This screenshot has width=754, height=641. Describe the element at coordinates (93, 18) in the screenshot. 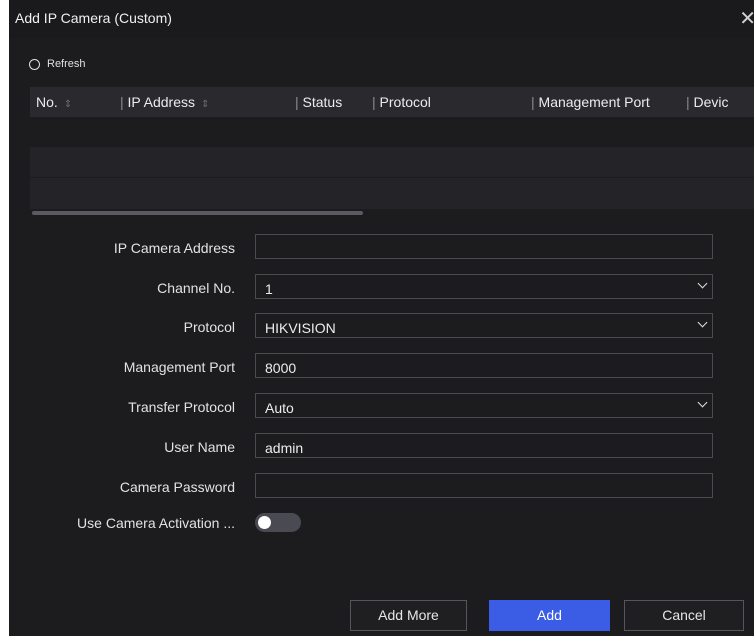

I see `dialog-title: Add IP Camera (Custom)` at that location.